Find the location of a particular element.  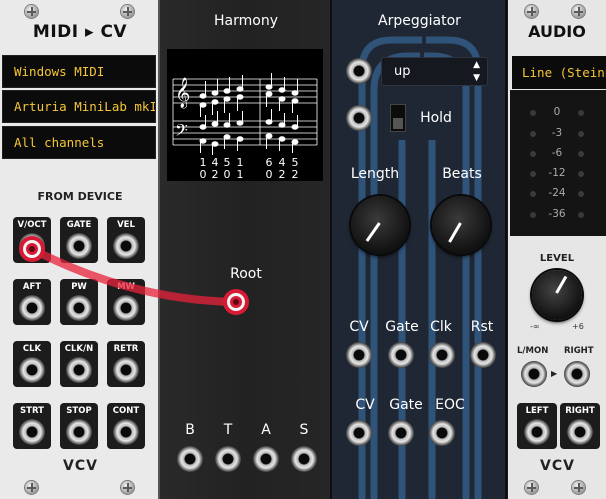

hold-label: Hold is located at coordinates (436, 118).